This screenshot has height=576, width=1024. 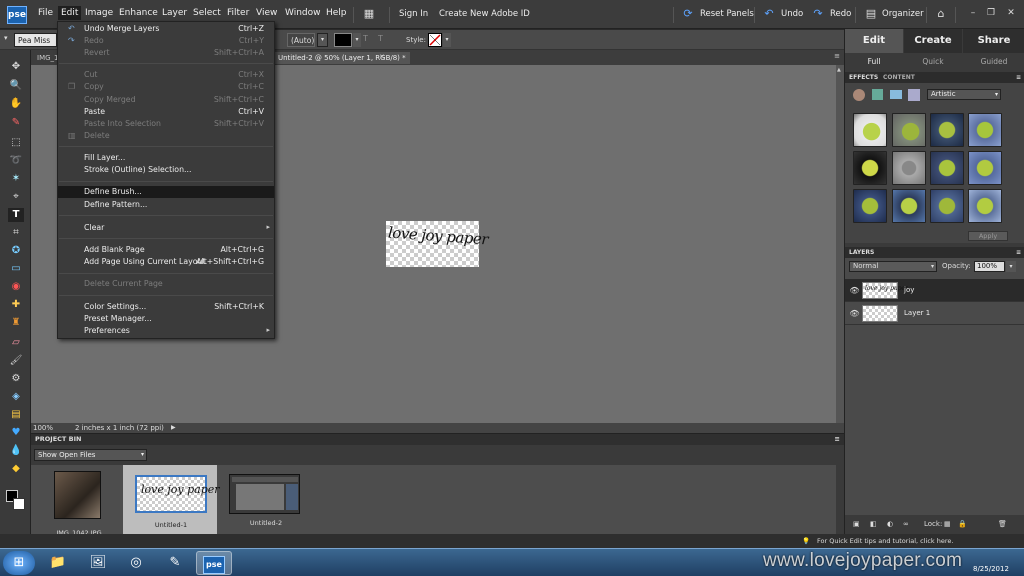 What do you see at coordinates (166, 75) in the screenshot?
I see `menu-item-cut: Cut Ctrl+X` at bounding box center [166, 75].